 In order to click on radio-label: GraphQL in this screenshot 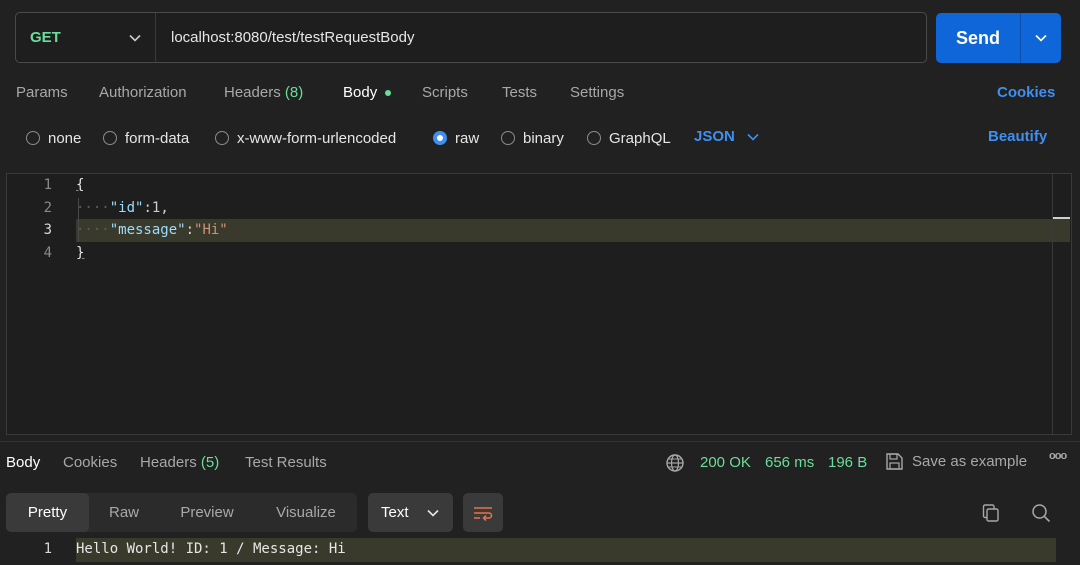, I will do `click(640, 138)`.